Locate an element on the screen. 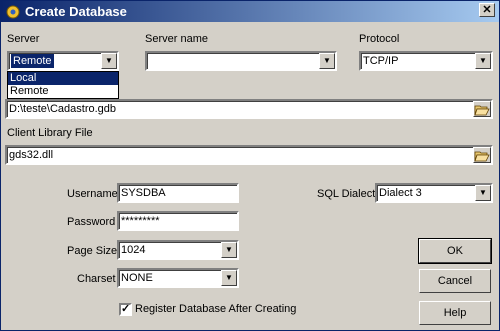 This screenshot has width=500, height=331. check-icon: ✓ is located at coordinates (126, 309).